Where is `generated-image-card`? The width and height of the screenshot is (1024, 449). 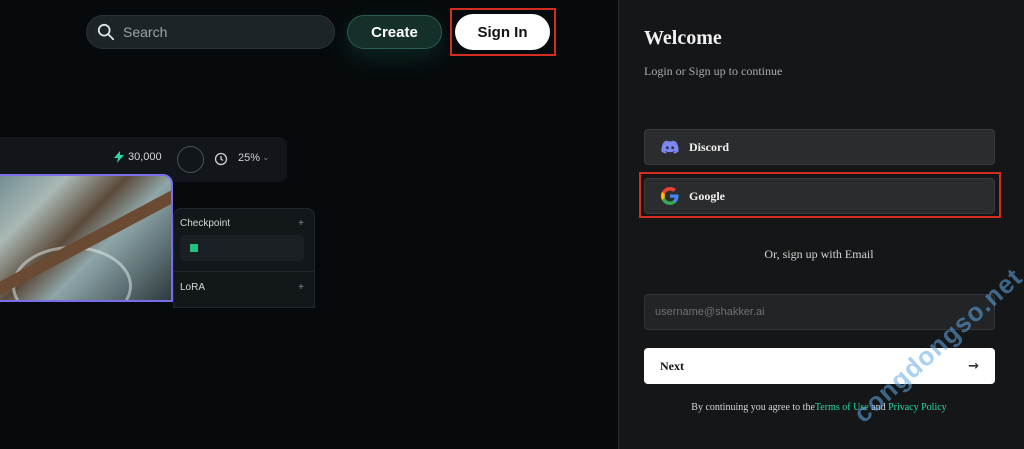
generated-image-card is located at coordinates (86, 238).